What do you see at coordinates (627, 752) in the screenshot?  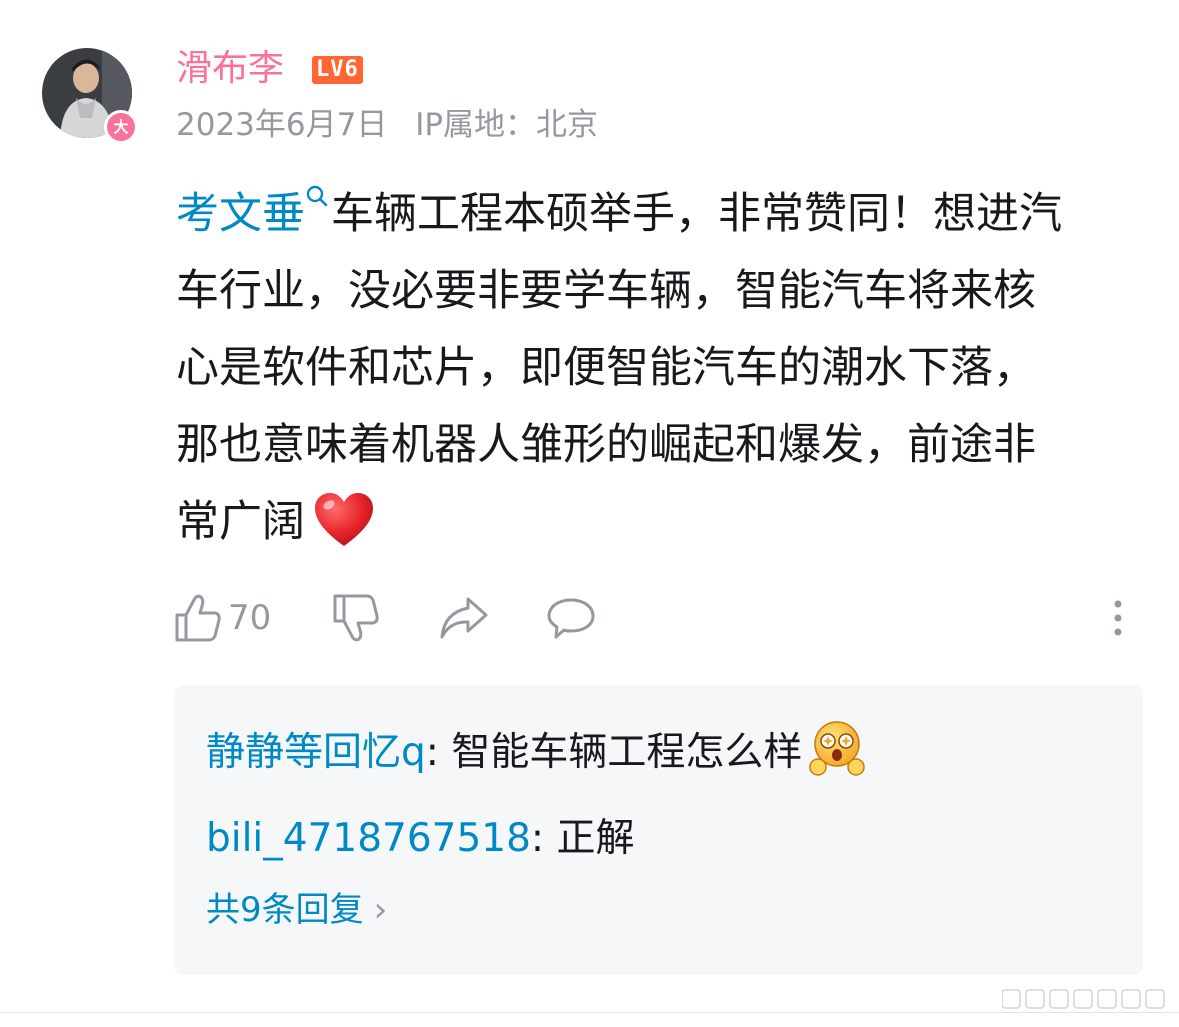 I see `reply-text: 智能车辆工程怎么样` at bounding box center [627, 752].